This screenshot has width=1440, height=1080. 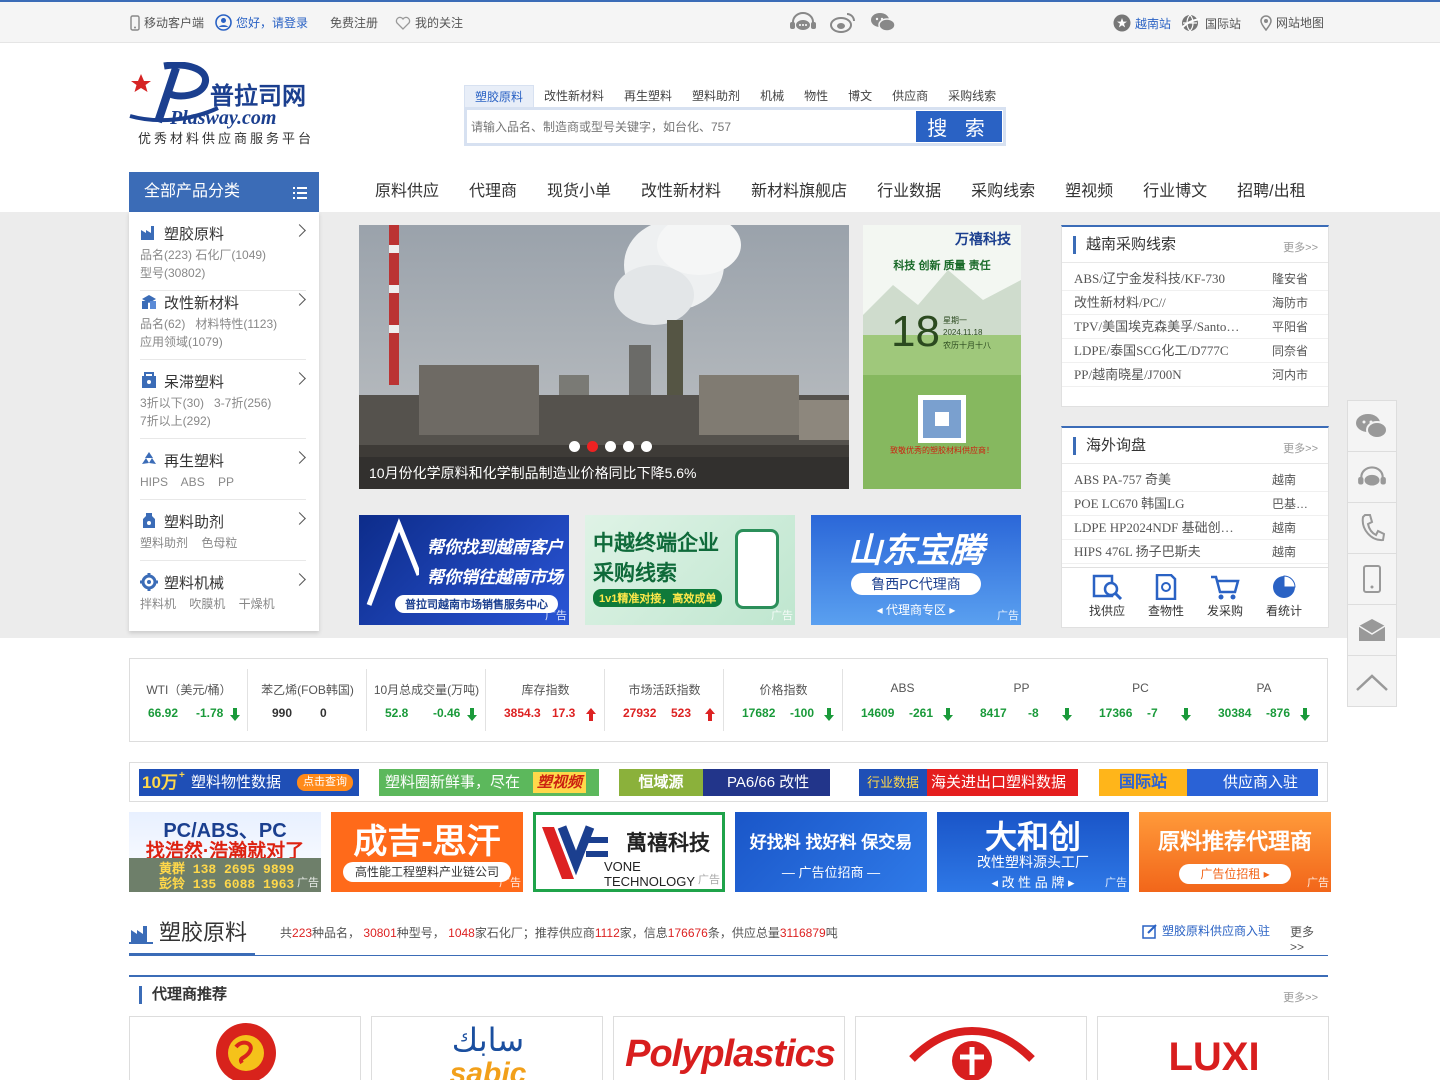 I want to click on float-wechat-icon, so click(x=1372, y=426).